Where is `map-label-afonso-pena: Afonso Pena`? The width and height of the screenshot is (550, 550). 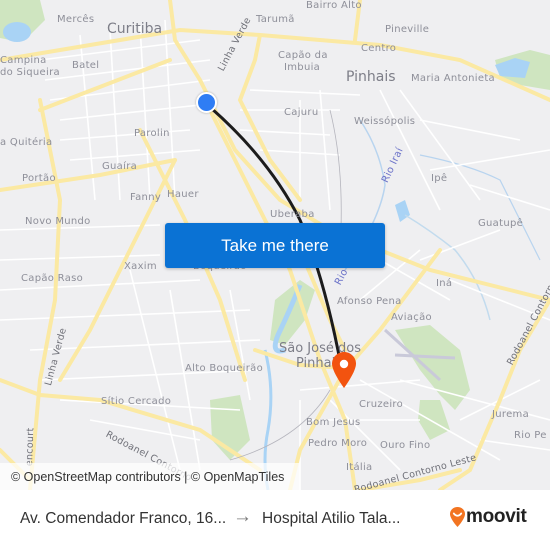
map-label-afonso-pena: Afonso Pena is located at coordinates (369, 301).